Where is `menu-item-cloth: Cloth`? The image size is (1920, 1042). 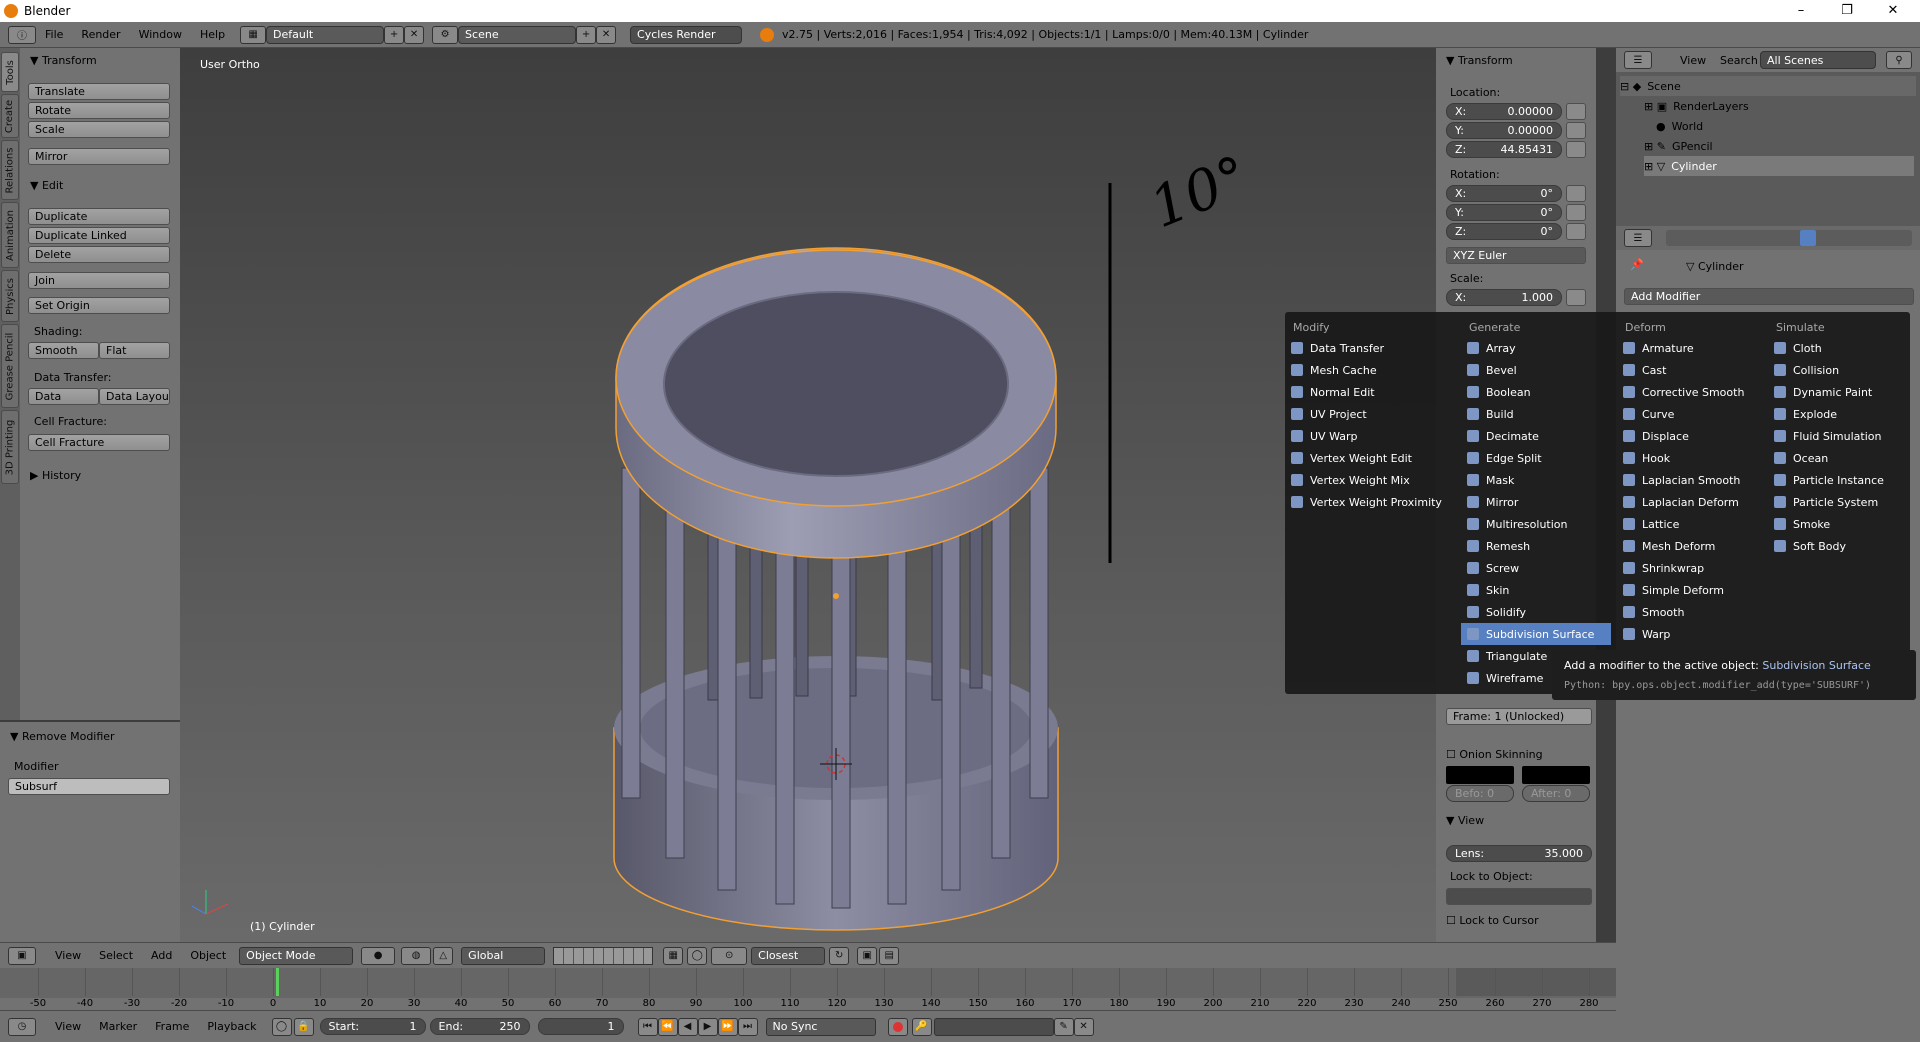 menu-item-cloth: Cloth is located at coordinates (1843, 348).